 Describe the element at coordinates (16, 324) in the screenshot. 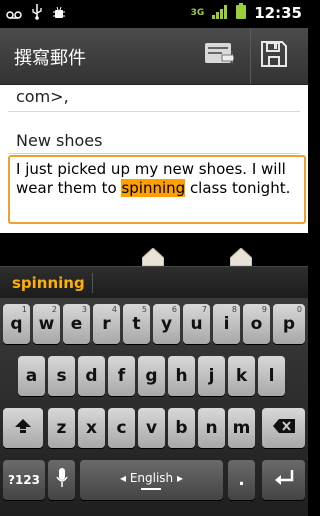

I see `key-q: q1` at that location.